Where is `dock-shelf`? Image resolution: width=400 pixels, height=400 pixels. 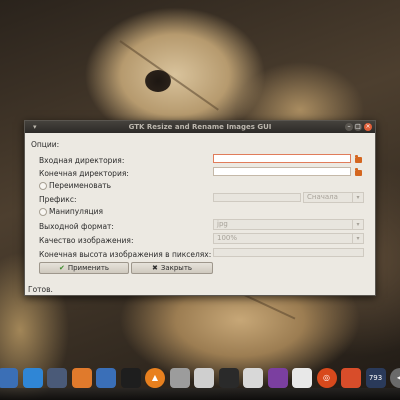 dock-shelf is located at coordinates (200, 394).